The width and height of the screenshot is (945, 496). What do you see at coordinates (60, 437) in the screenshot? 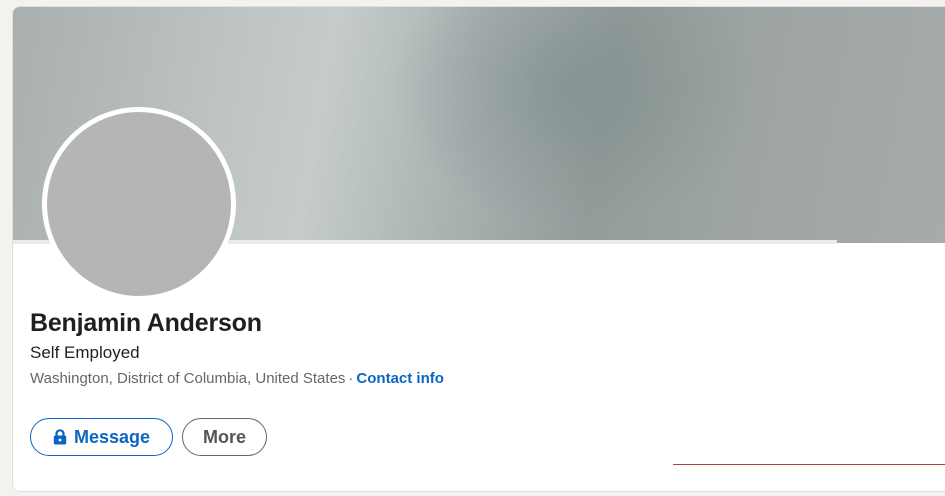
I see `lock-icon` at bounding box center [60, 437].